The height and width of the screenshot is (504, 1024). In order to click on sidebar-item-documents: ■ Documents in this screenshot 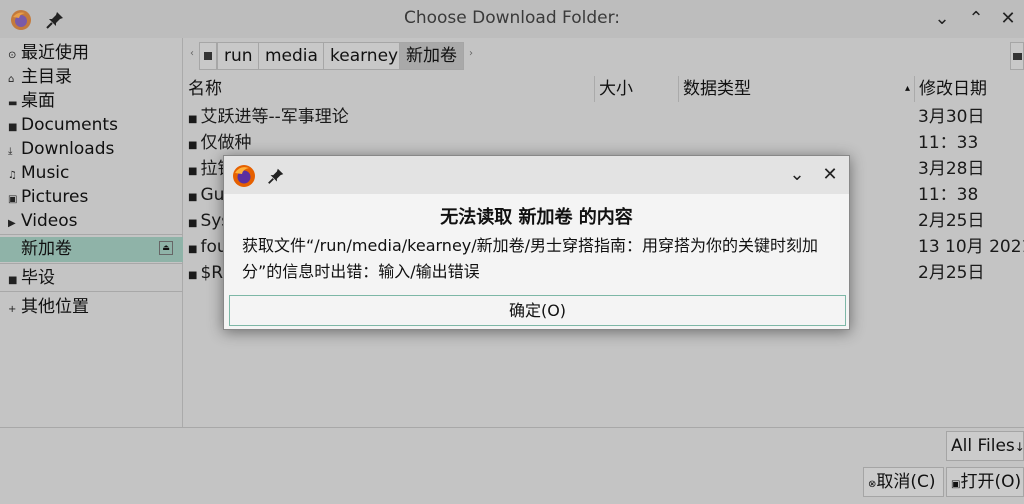, I will do `click(91, 125)`.